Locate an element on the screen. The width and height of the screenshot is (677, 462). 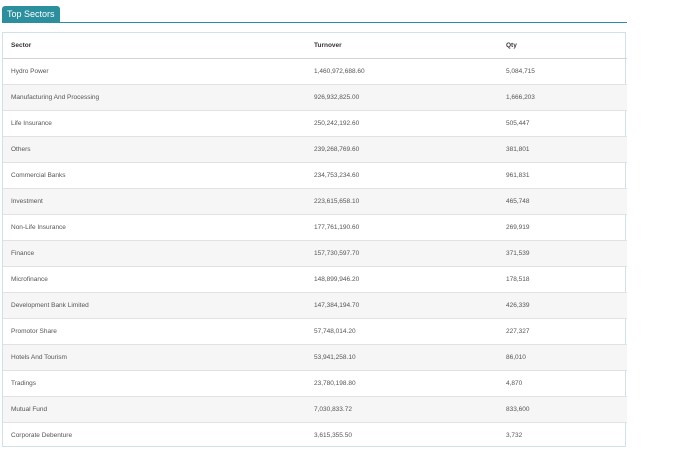
cell-turnover: 234,753,234.60 is located at coordinates (402, 175).